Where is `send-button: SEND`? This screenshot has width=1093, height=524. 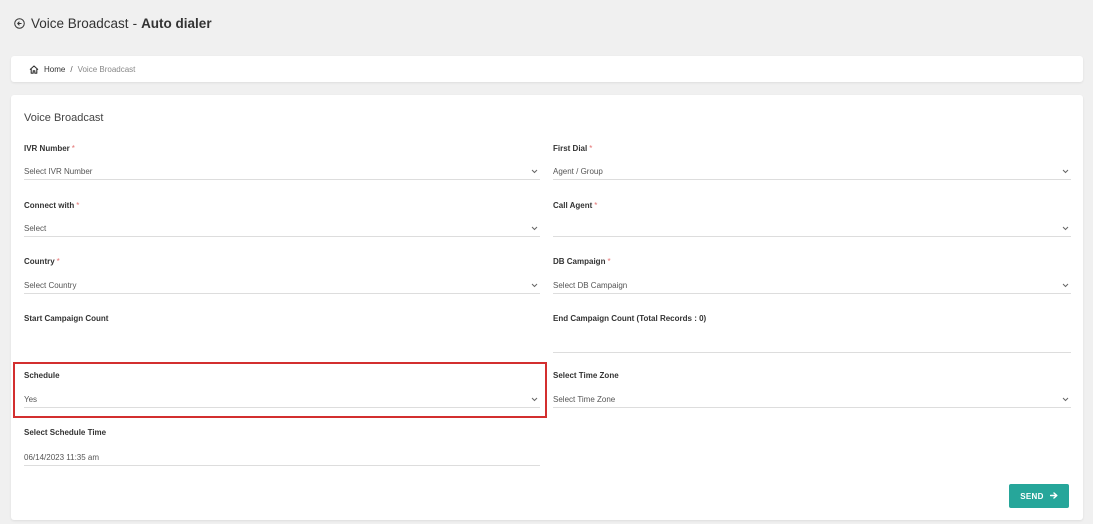 send-button: SEND is located at coordinates (1039, 496).